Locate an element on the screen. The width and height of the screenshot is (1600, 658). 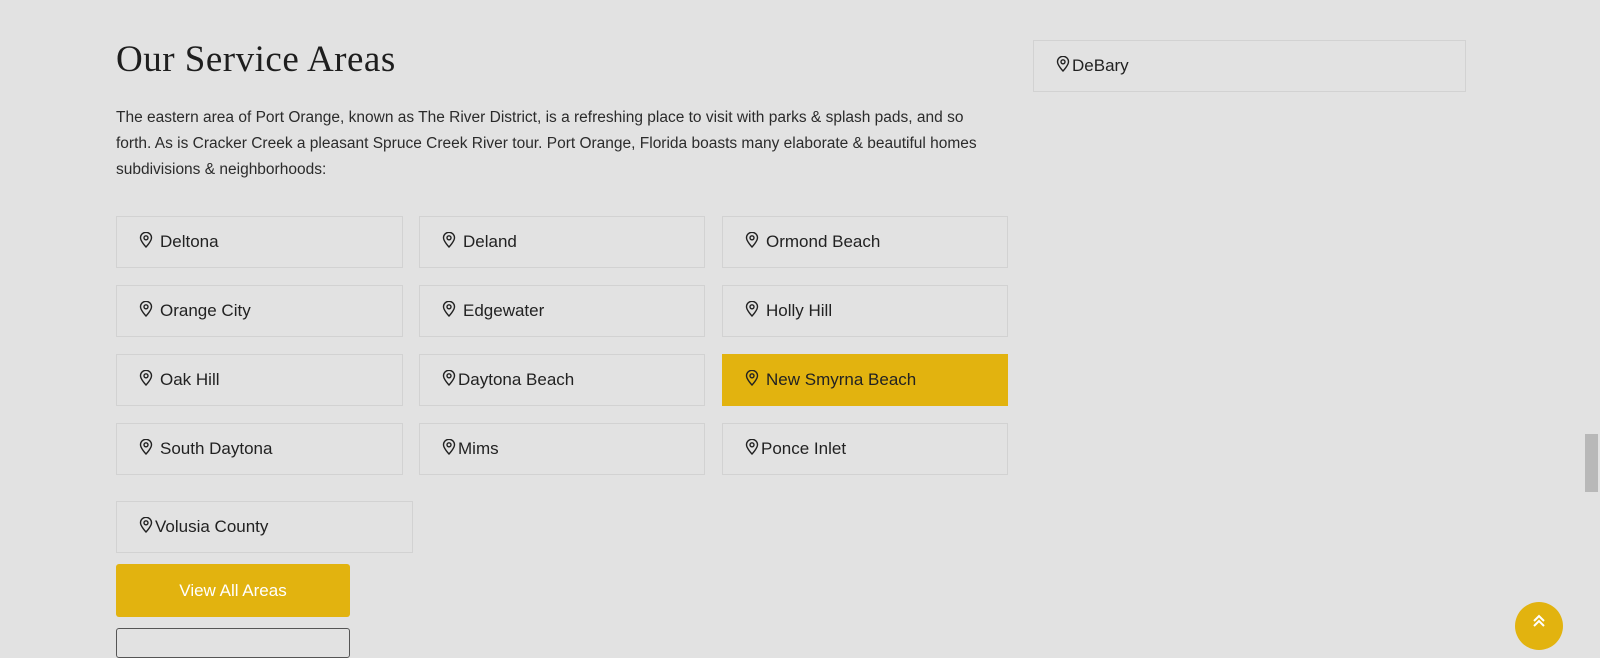
area-label: Deltona is located at coordinates (189, 241).